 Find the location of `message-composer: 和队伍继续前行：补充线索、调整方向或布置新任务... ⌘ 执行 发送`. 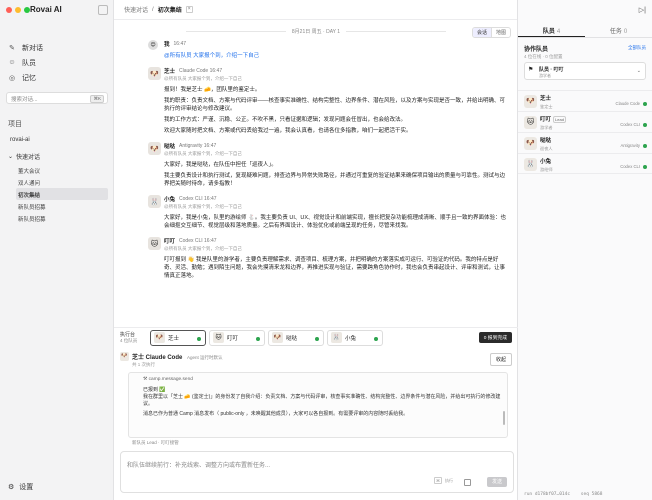

message-composer: 和队伍继续前行：补充线索、调整方向或布置新任务... ⌘ 执行 发送 is located at coordinates (317, 472).